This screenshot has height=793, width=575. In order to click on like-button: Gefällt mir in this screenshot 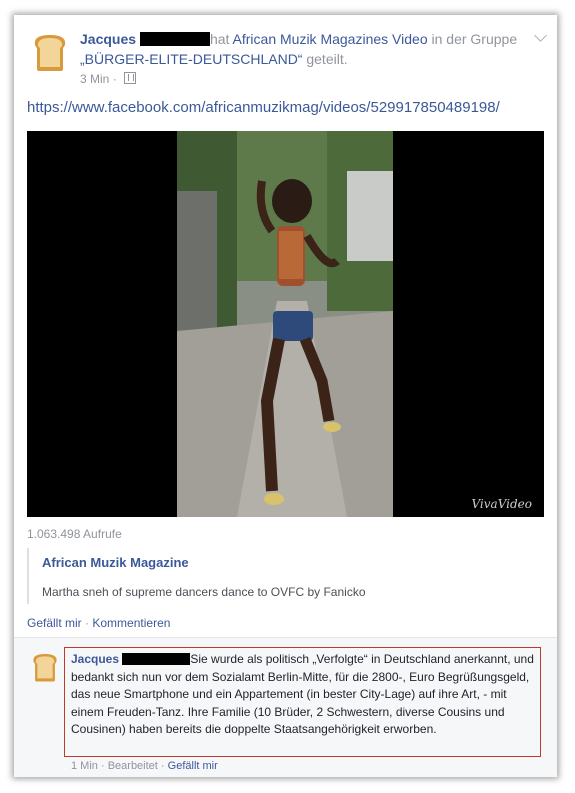, I will do `click(54, 623)`.